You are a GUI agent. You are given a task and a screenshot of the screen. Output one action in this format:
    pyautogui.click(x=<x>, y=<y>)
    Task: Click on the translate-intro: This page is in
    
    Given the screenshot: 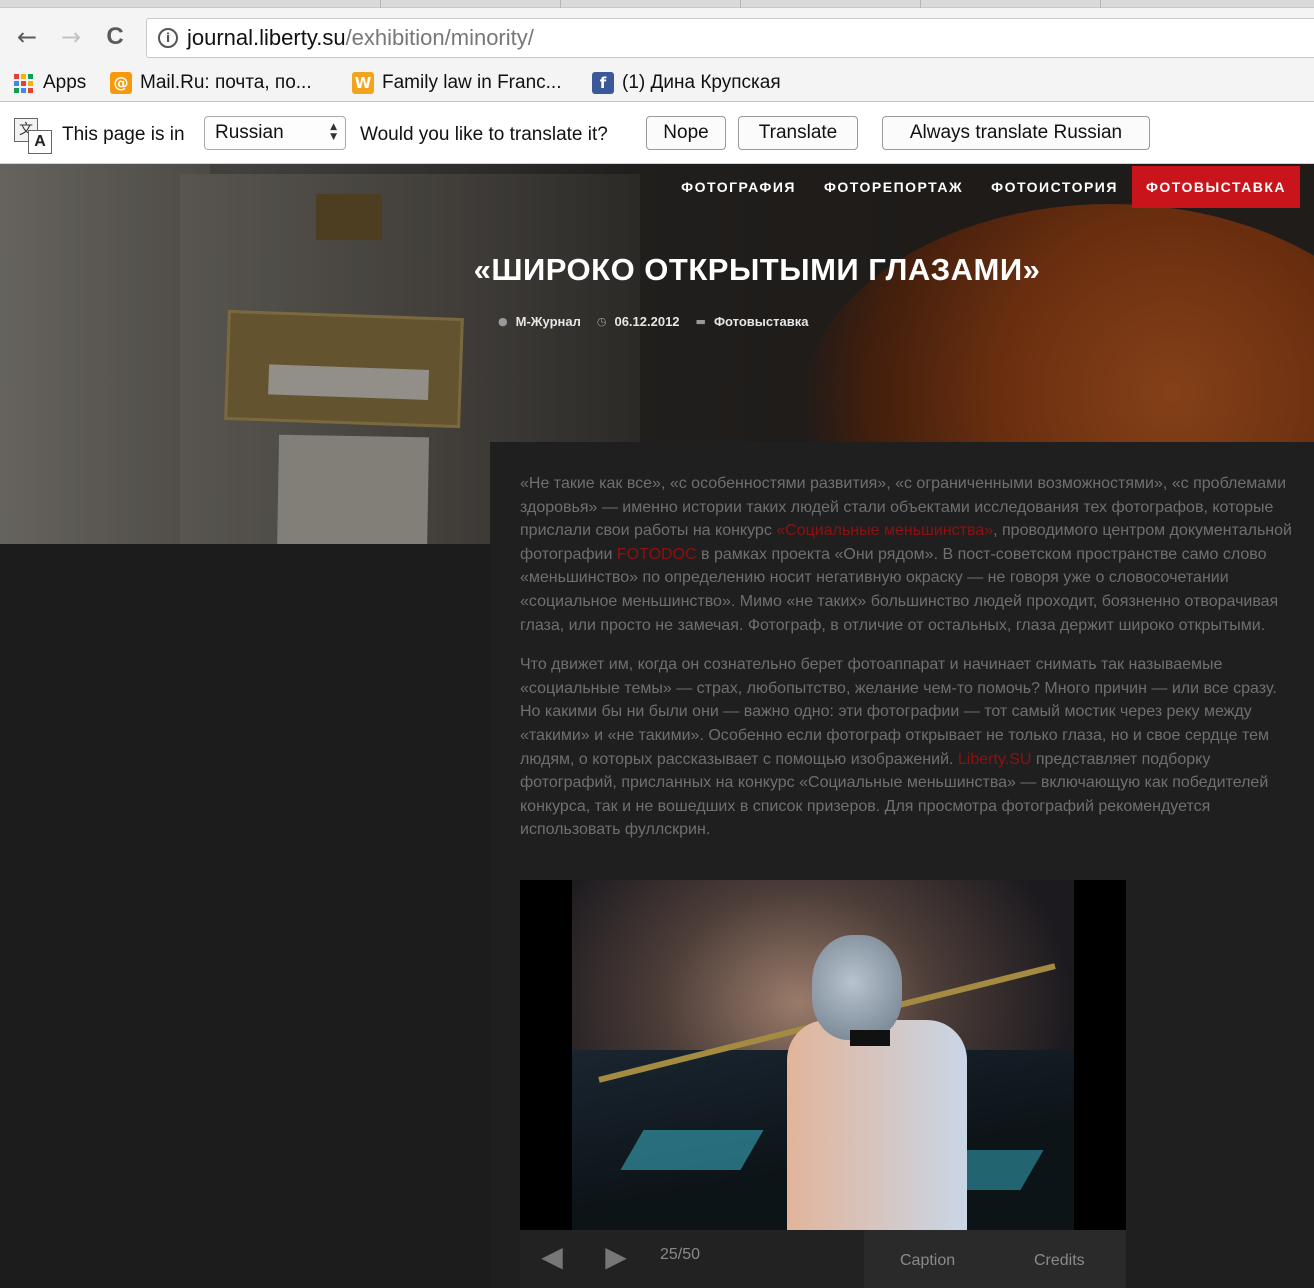 What is the action you would take?
    pyautogui.click(x=123, y=134)
    